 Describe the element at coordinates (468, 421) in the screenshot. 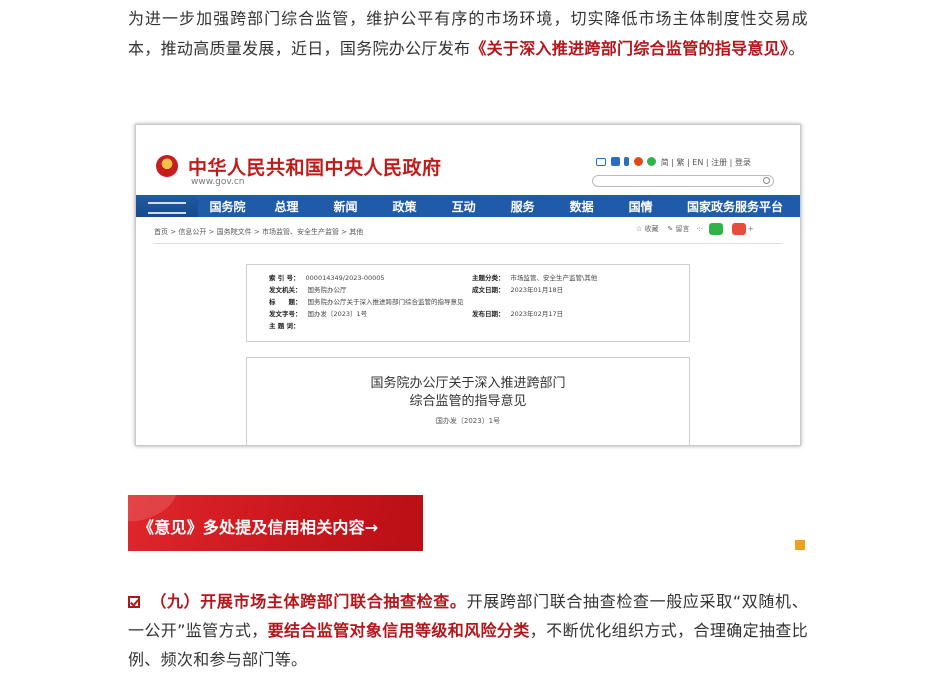

I see `doc-number: 国办发〔2023〕1号` at that location.